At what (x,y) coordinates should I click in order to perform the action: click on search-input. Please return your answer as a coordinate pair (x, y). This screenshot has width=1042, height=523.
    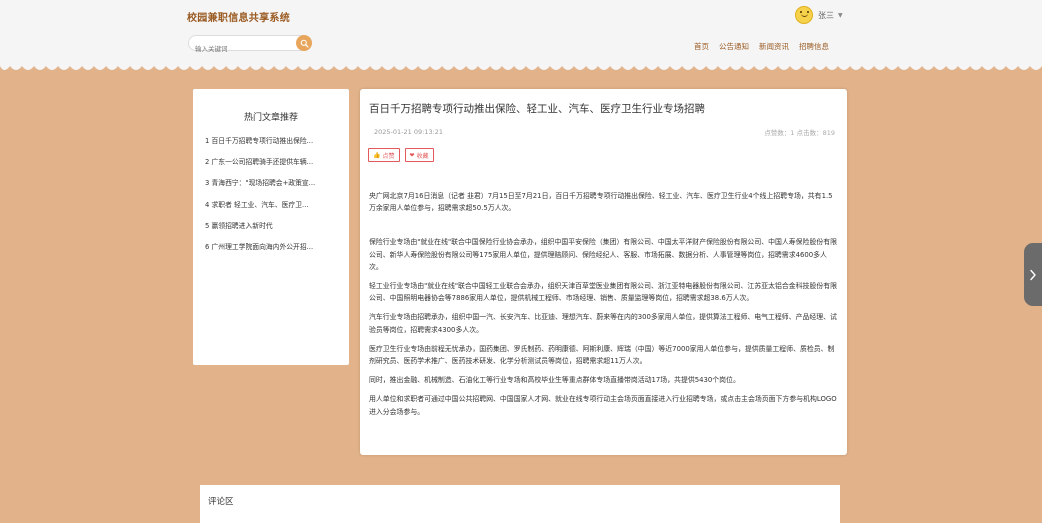
    Looking at the image, I should click on (239, 49).